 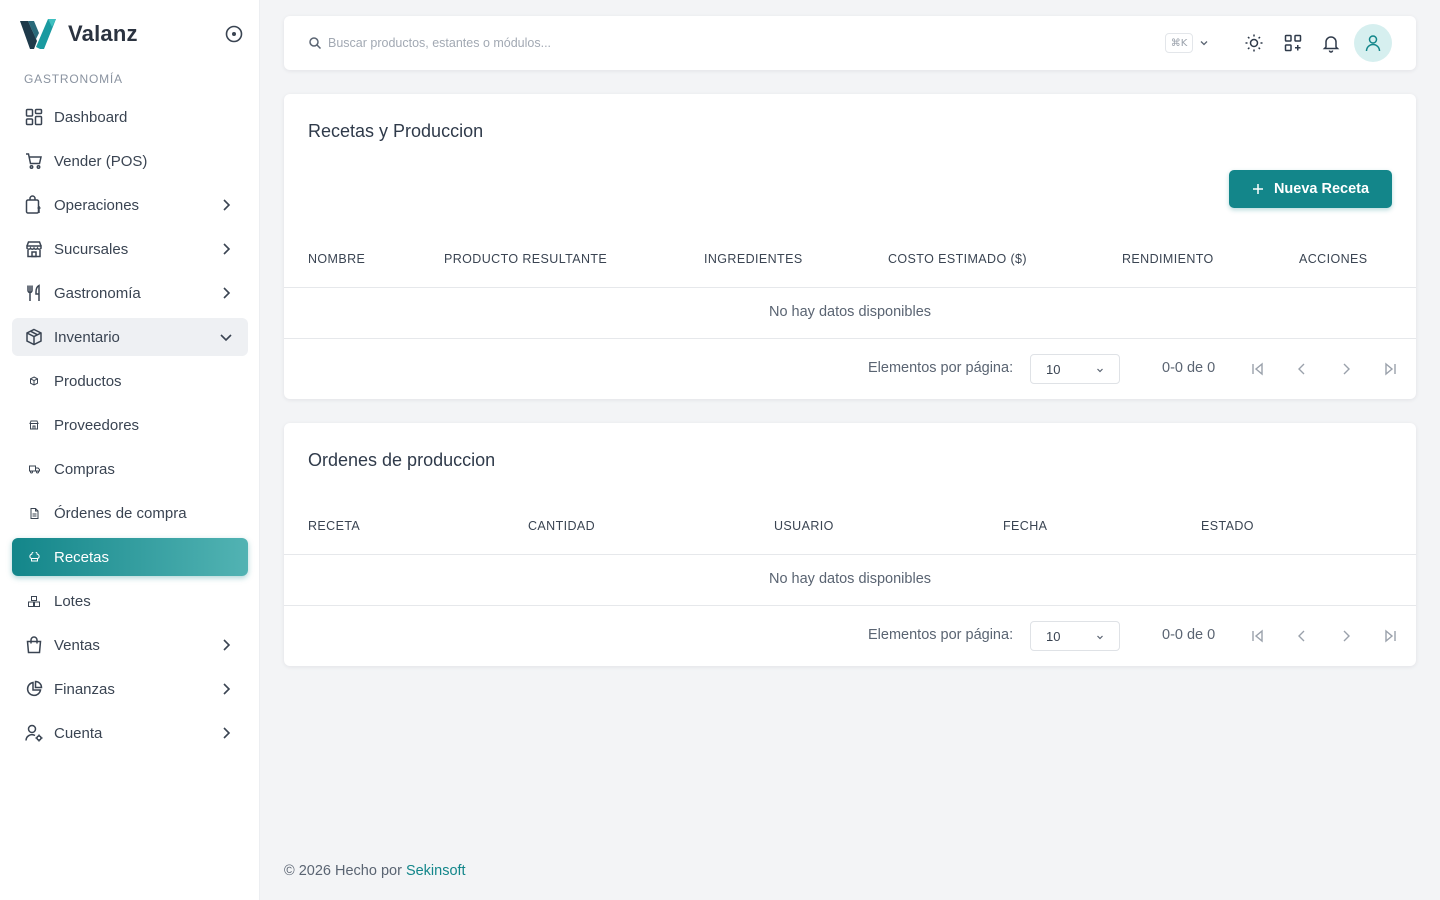 I want to click on sidebar-item-label: Gastronomía, so click(x=97, y=293).